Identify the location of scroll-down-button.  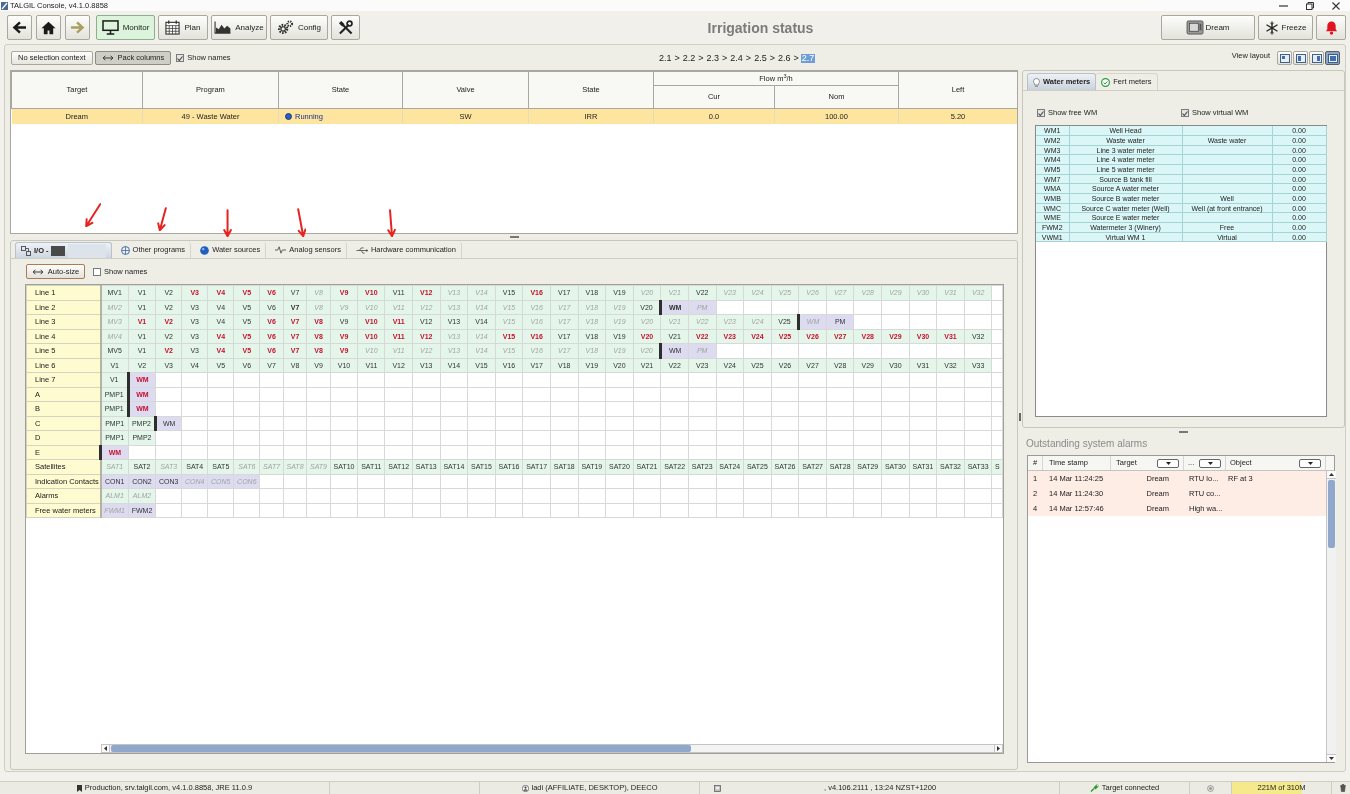
(1331, 758).